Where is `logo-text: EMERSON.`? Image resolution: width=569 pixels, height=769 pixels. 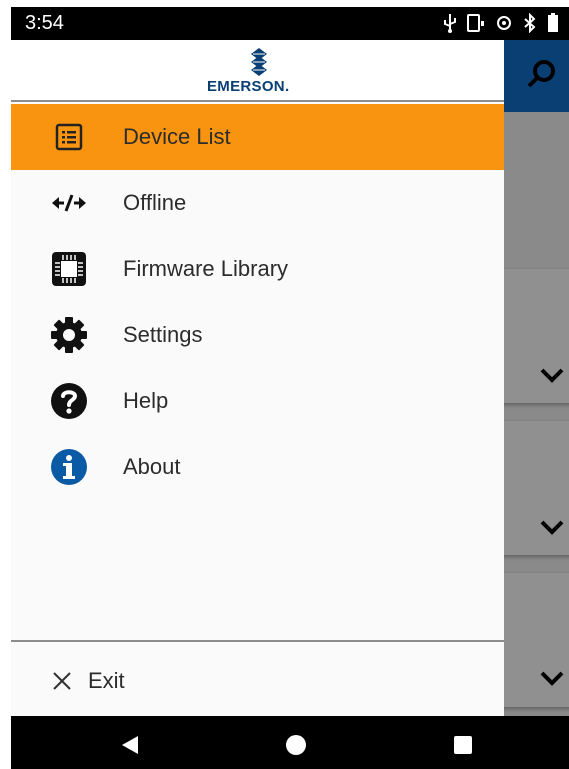
logo-text: EMERSON. is located at coordinates (248, 86).